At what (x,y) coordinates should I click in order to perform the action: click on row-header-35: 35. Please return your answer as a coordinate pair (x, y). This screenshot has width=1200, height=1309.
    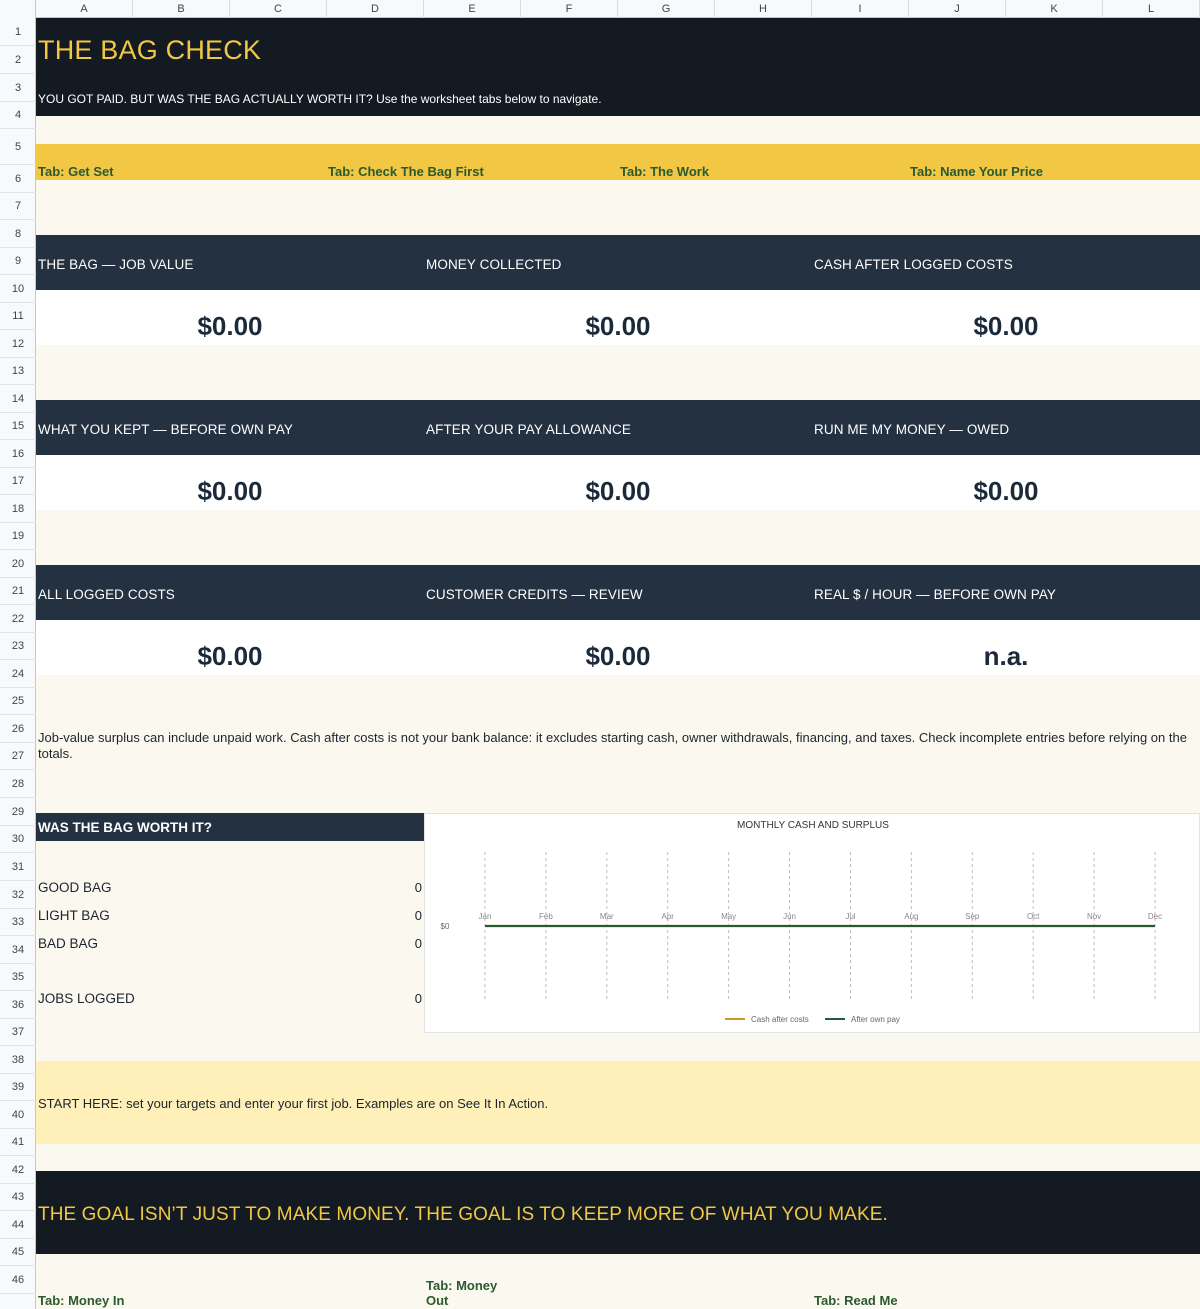
    Looking at the image, I should click on (18, 977).